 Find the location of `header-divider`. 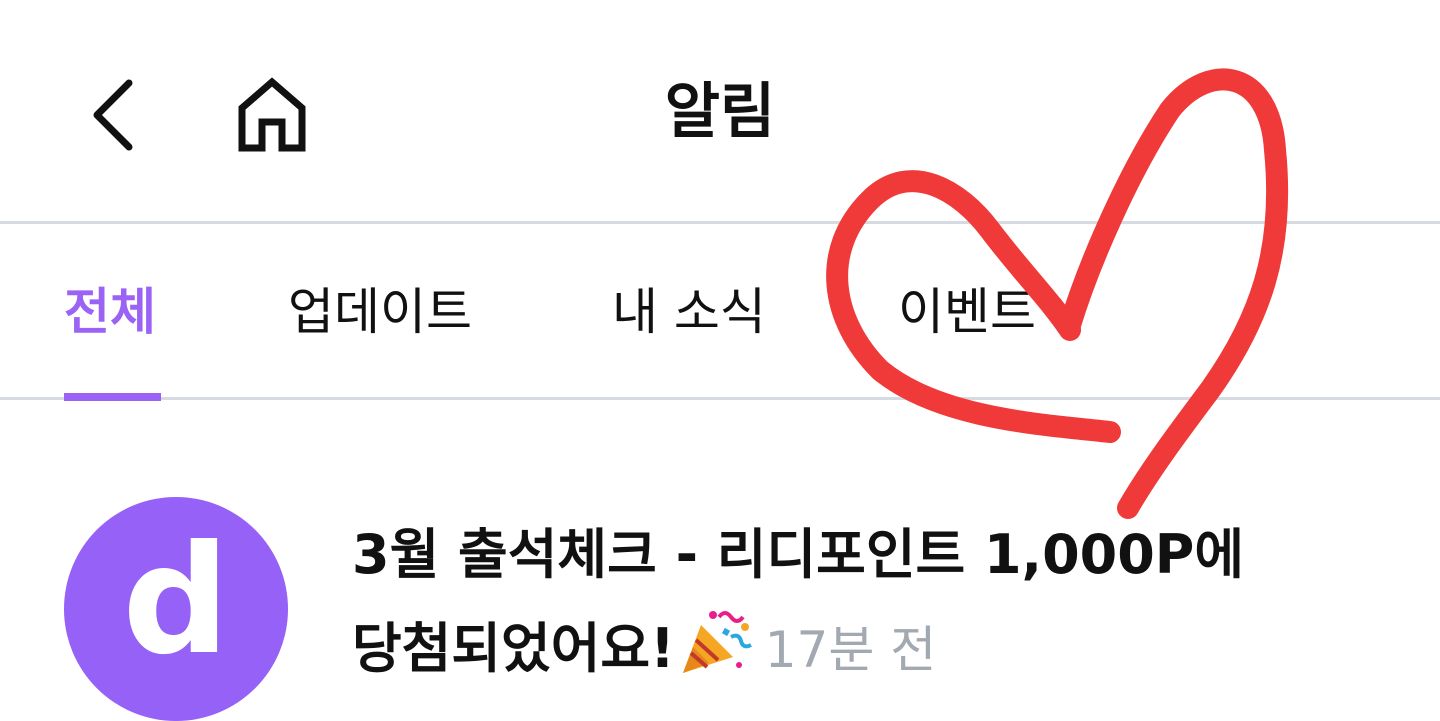

header-divider is located at coordinates (720, 222).